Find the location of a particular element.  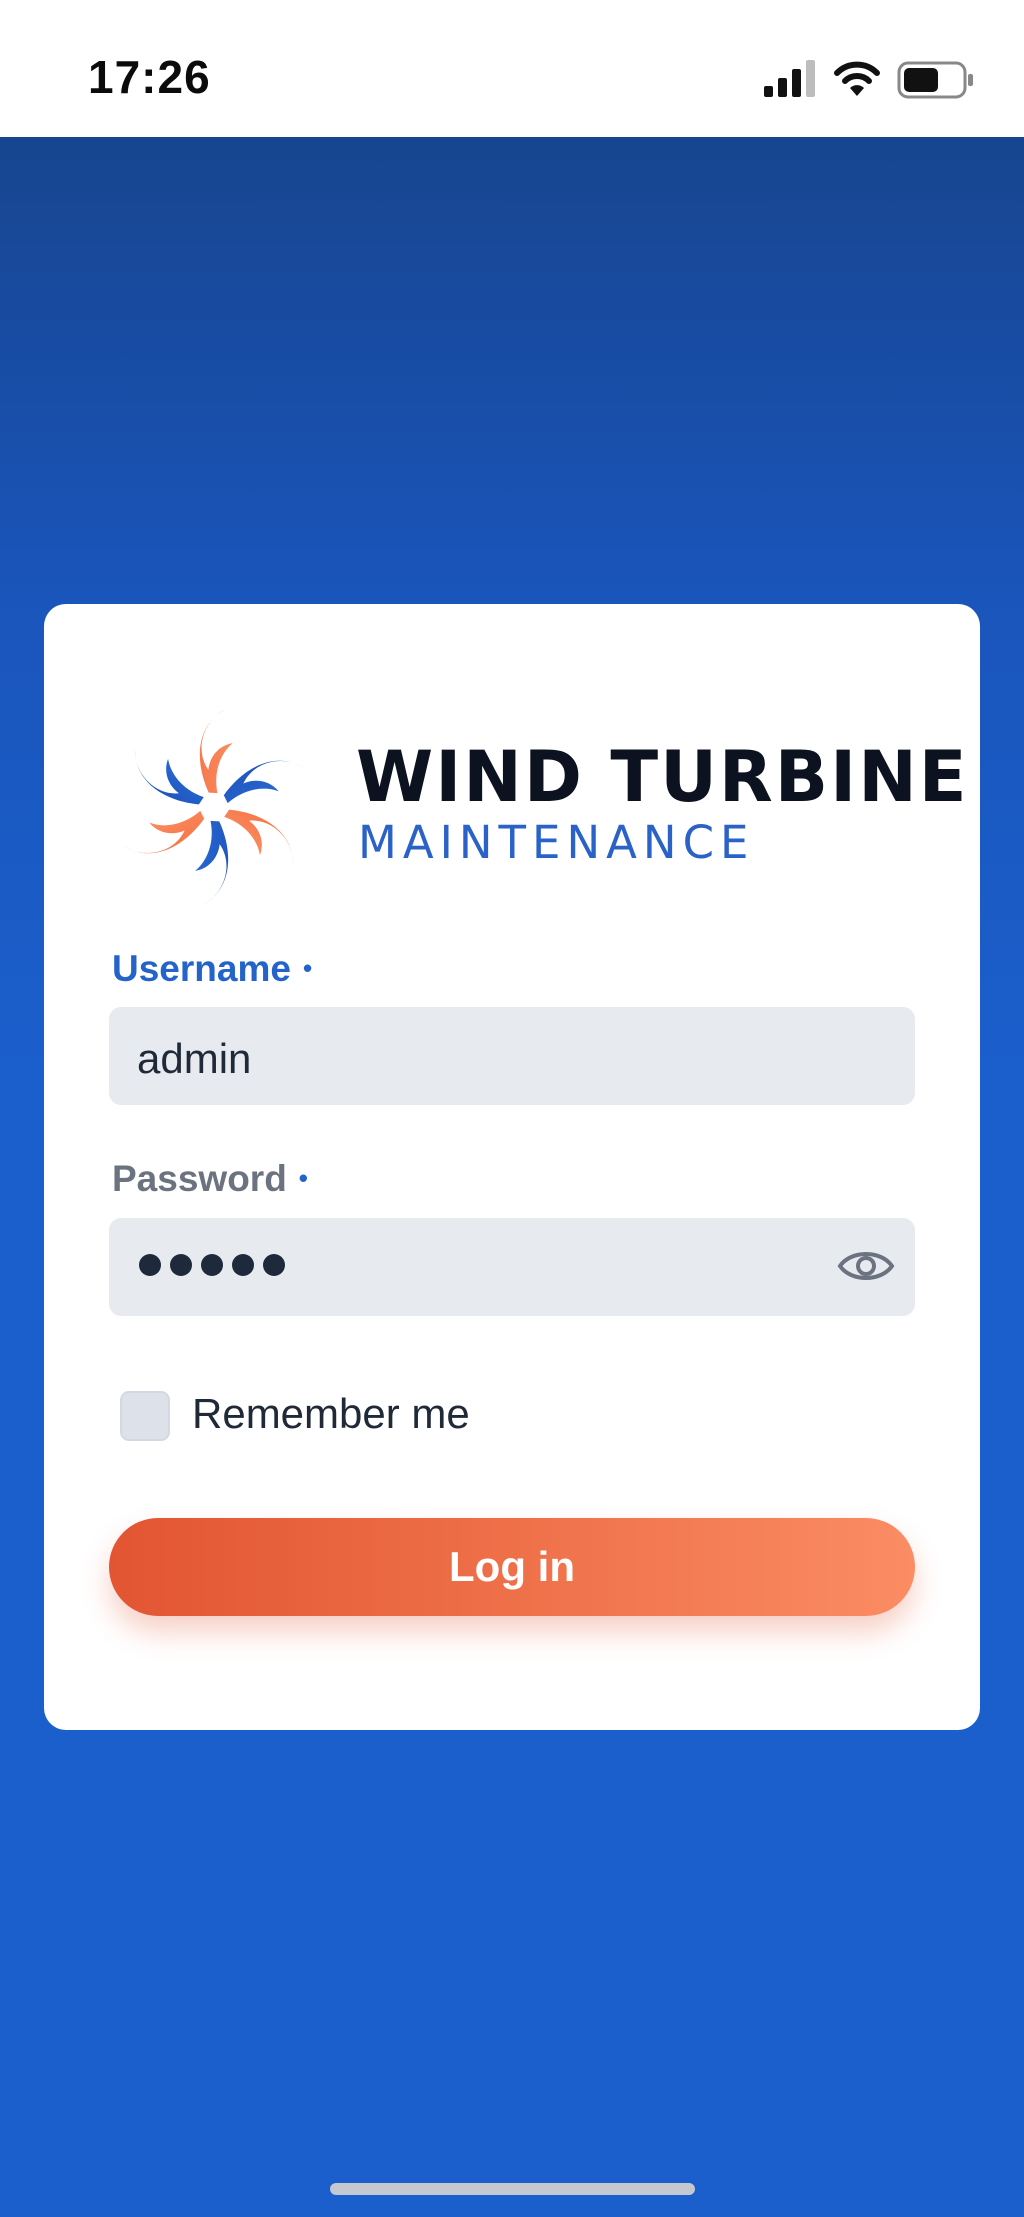

eye-icon is located at coordinates (866, 1266).